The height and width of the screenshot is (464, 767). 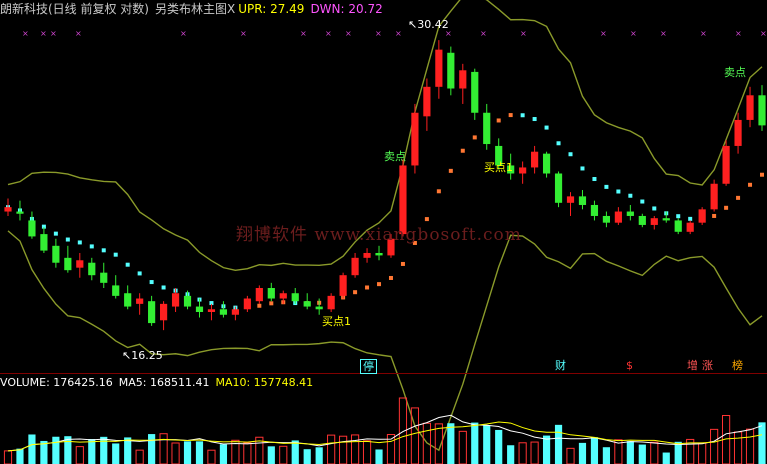 I want to click on dwn-value: DWN: 20.72, so click(x=346, y=9).